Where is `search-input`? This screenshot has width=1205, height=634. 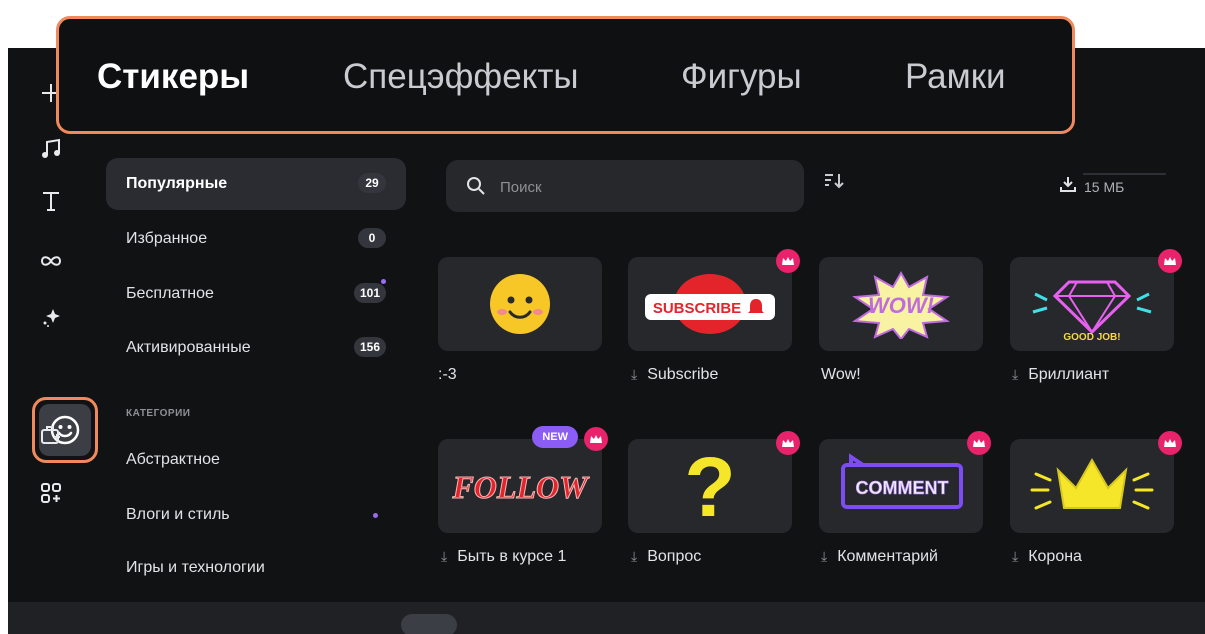
search-input is located at coordinates (640, 187).